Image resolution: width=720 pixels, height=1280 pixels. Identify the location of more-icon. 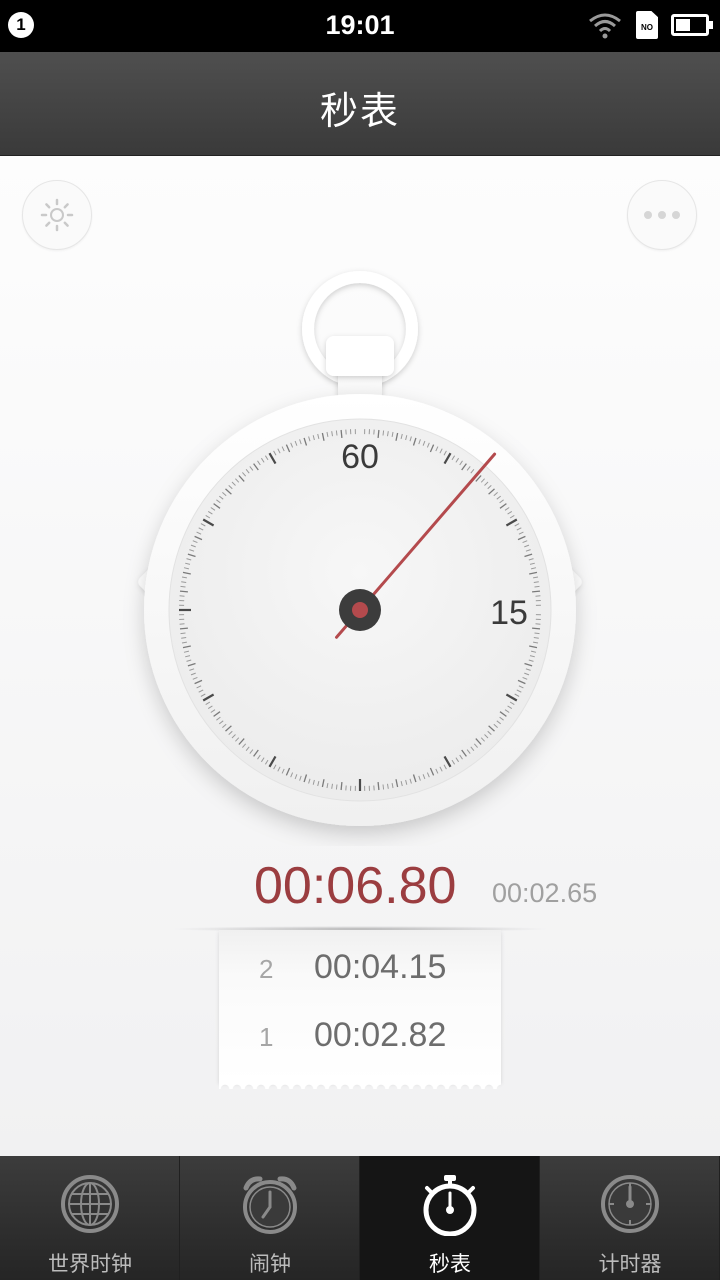
(662, 215).